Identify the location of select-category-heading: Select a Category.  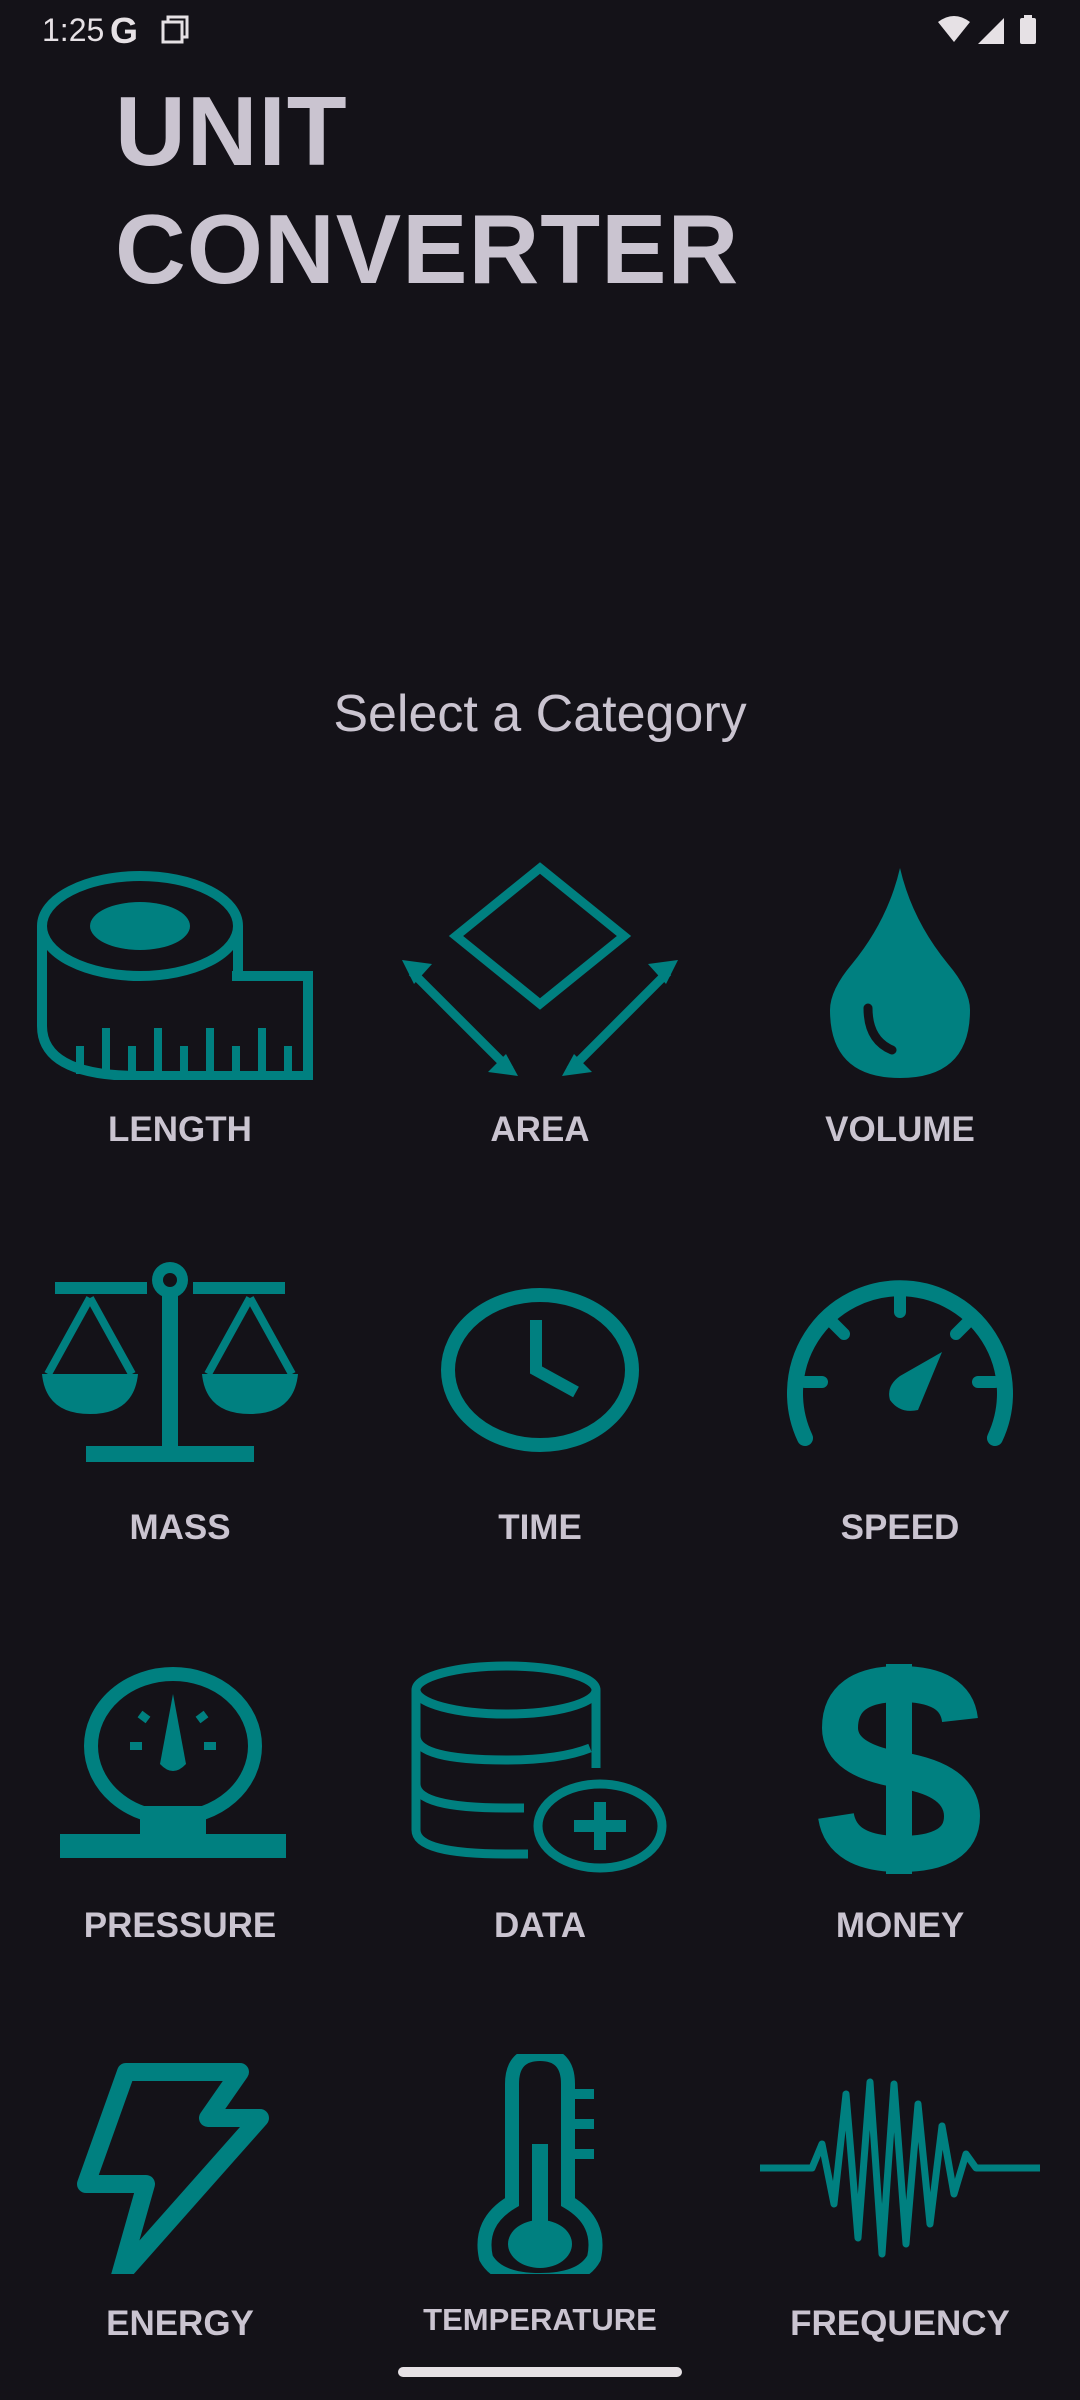
(540, 714).